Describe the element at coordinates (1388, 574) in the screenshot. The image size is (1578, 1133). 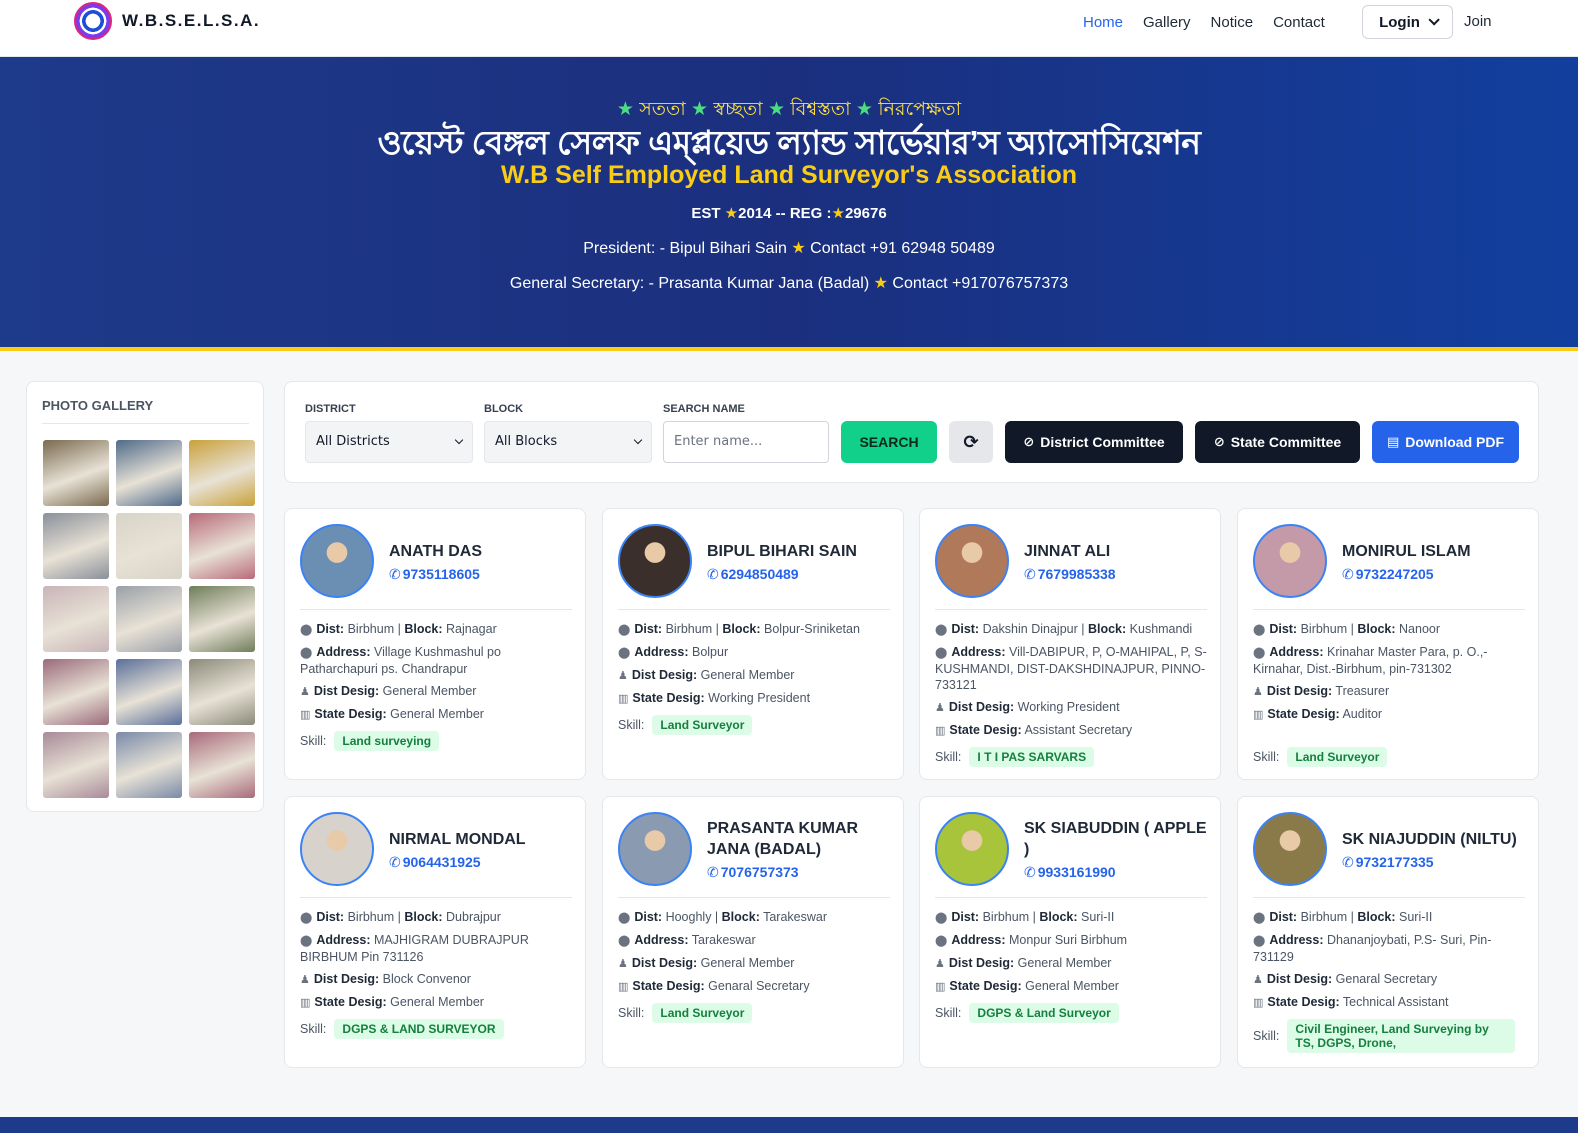
I see `member-phone: ✆ 9732247205` at that location.